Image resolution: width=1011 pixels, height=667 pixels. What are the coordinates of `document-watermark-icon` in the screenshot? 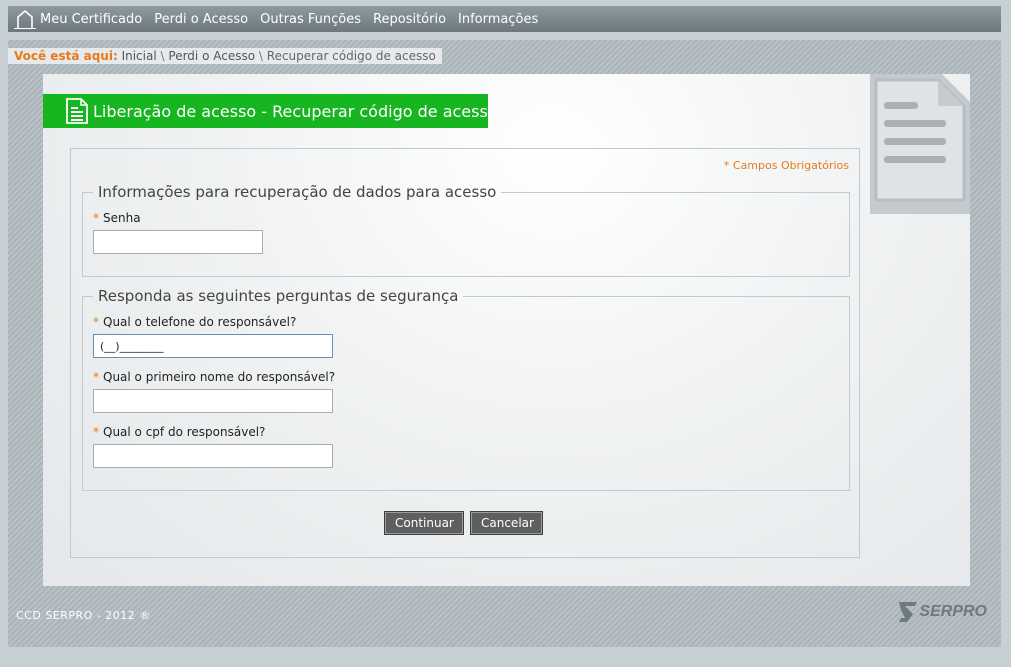 It's located at (920, 145).